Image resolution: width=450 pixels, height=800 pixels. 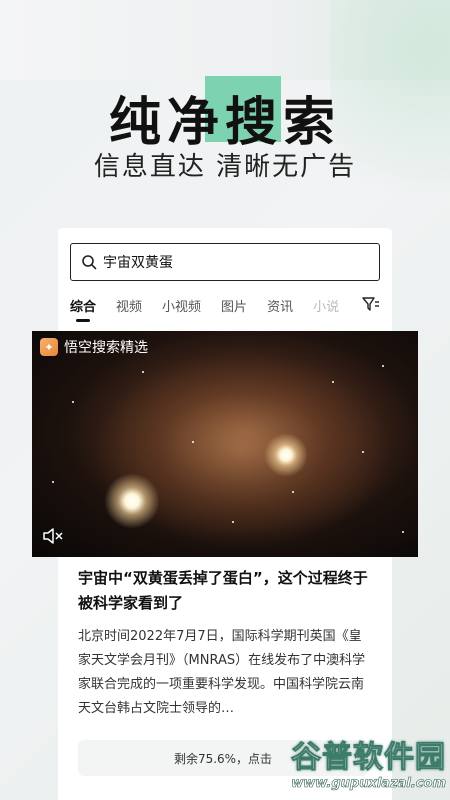 What do you see at coordinates (234, 305) in the screenshot?
I see `tab-images: 图片` at bounding box center [234, 305].